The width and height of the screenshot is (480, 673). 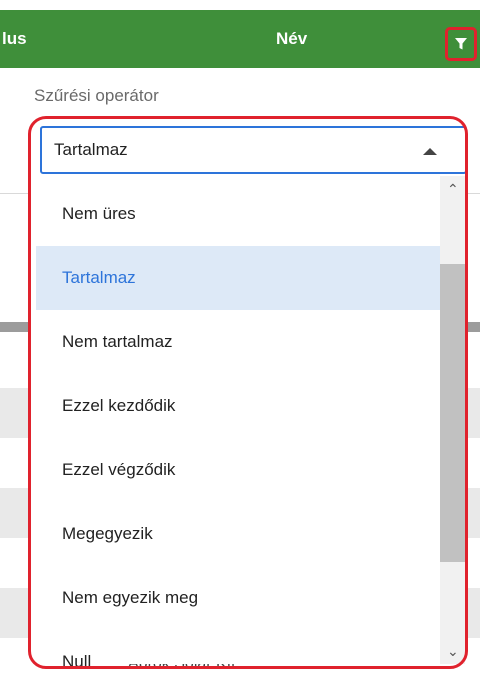 What do you see at coordinates (238, 470) in the screenshot?
I see `option-ends-with: Ezzel végződik` at bounding box center [238, 470].